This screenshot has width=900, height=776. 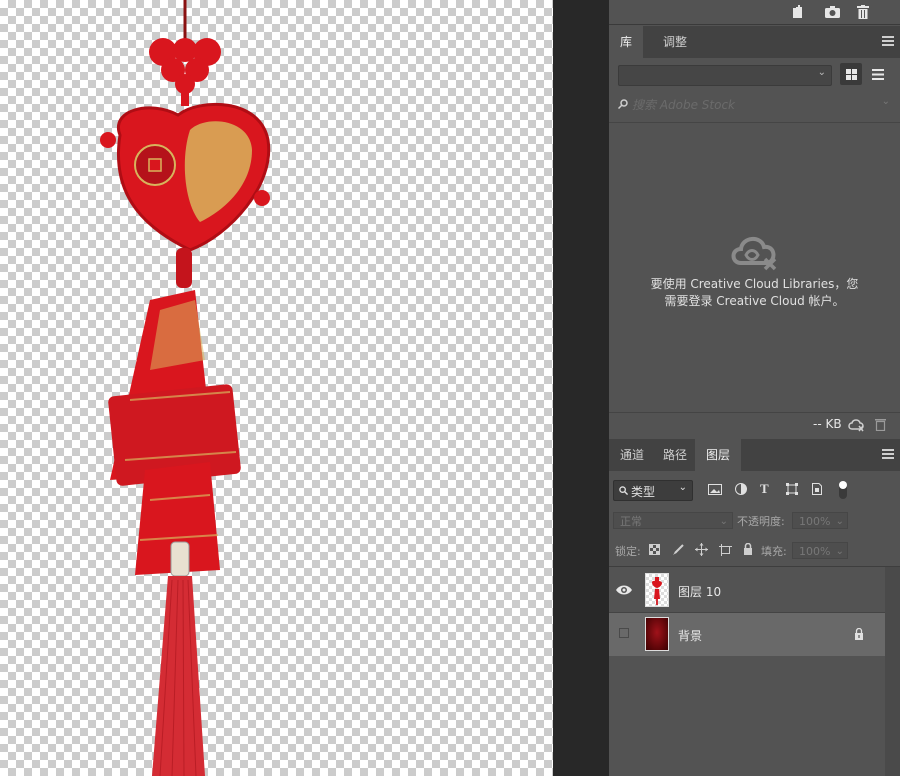 I want to click on opacity-value: 100%, so click(x=815, y=521).